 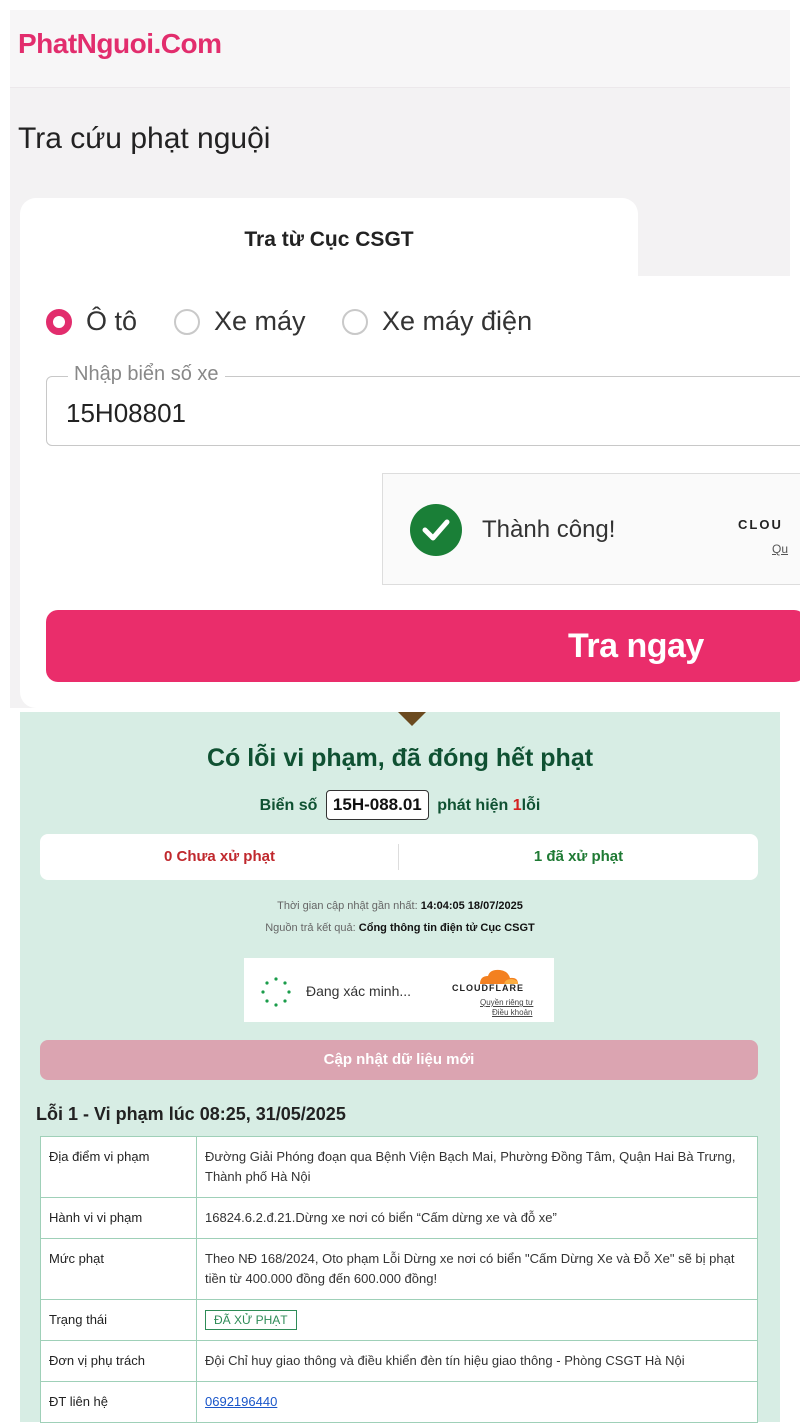 I want to click on radio-oto: Ô tô, so click(x=91, y=321).